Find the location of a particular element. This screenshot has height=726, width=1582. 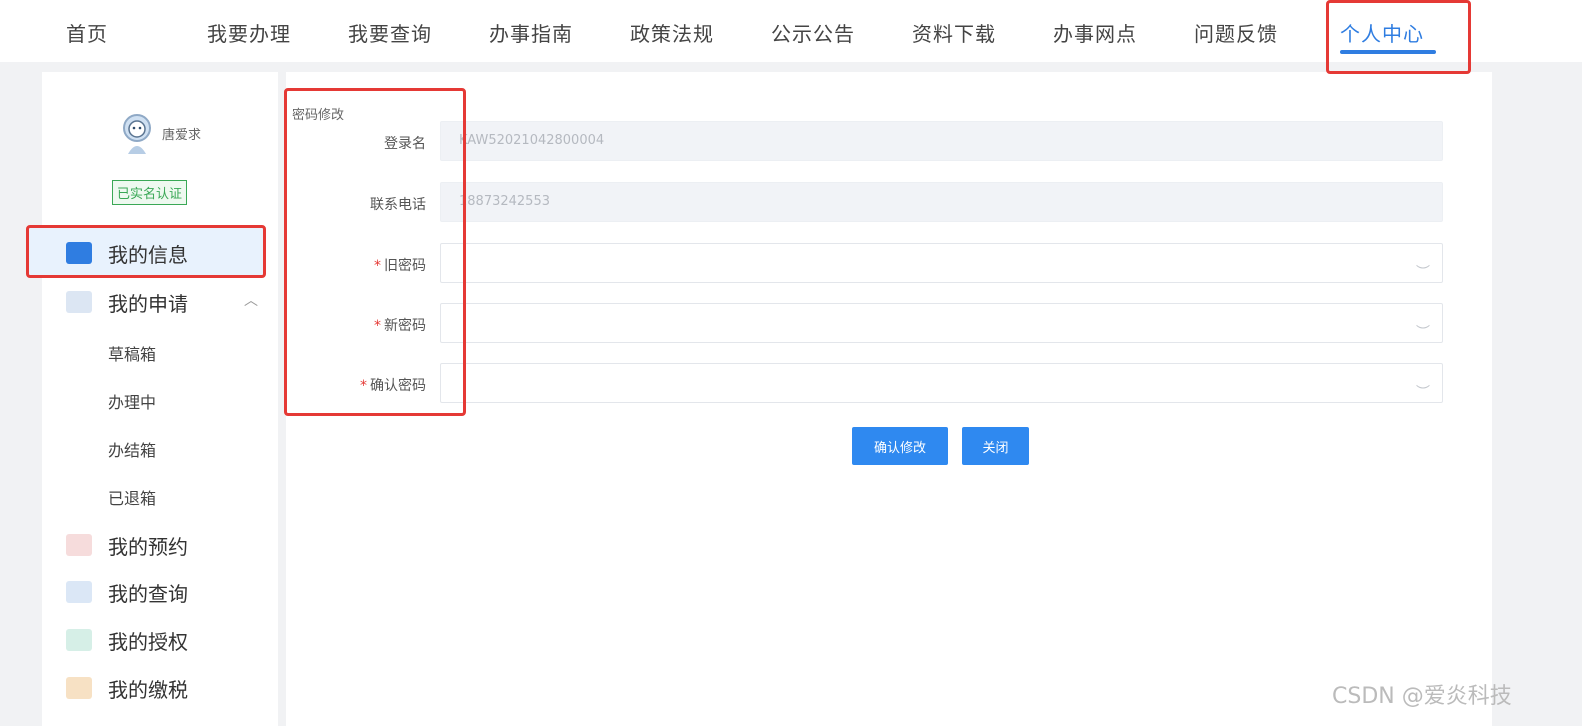

nav-download: 资料下载 is located at coordinates (954, 32).